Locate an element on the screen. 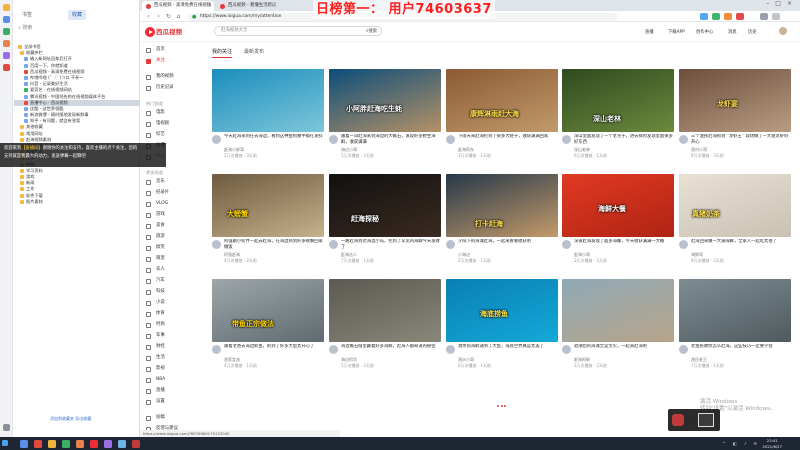  video-card: 今天赶海来到在去海边，看到这种鱼狗蟹手都在发抖 赶海小胖哥 2万次播放 · 3天前 is located at coordinates (268, 119).